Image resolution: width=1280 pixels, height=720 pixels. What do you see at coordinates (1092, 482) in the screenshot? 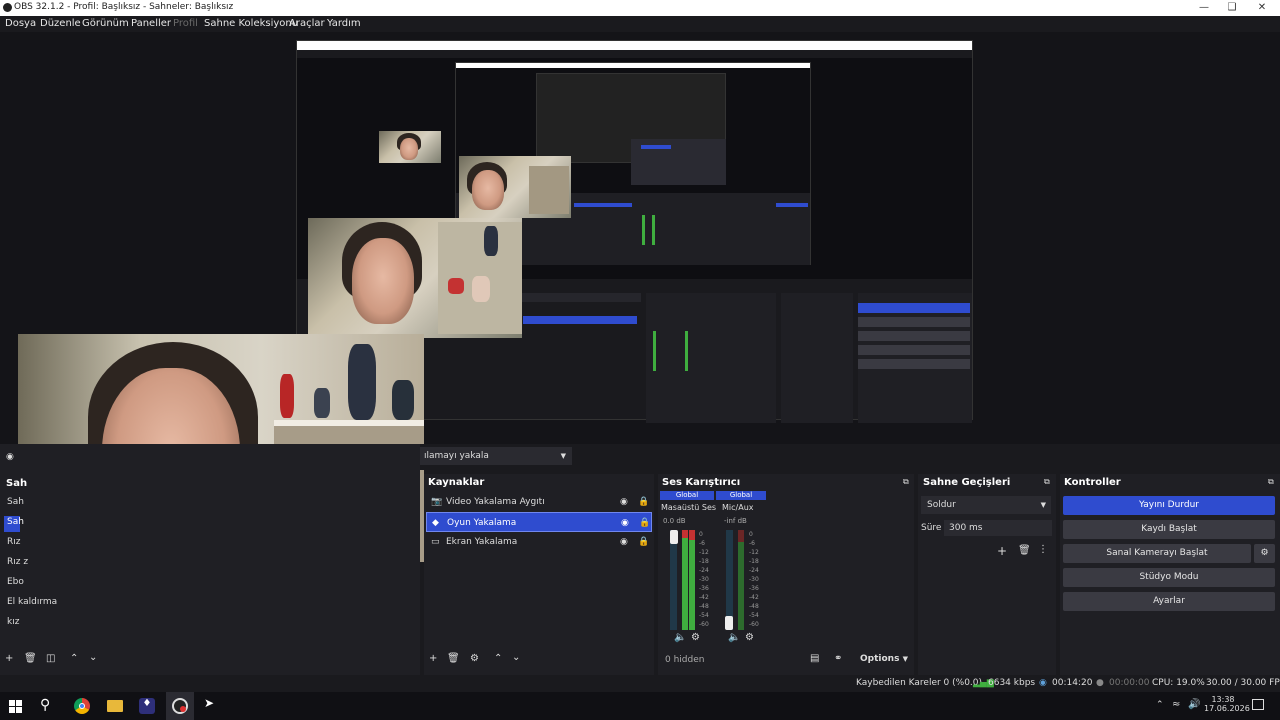
I see `controls-header: Kontroller` at bounding box center [1092, 482].